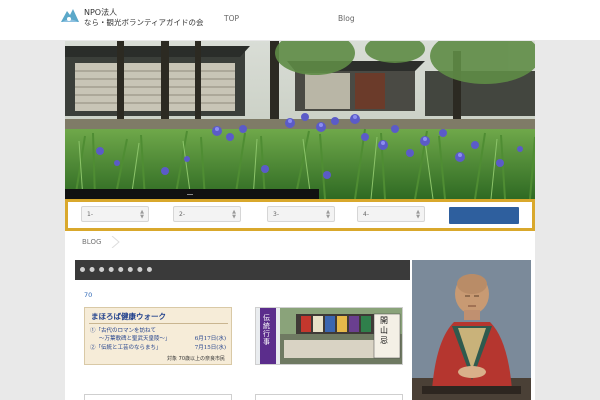  I want to click on search-select-1-value: 1-, so click(90, 214).